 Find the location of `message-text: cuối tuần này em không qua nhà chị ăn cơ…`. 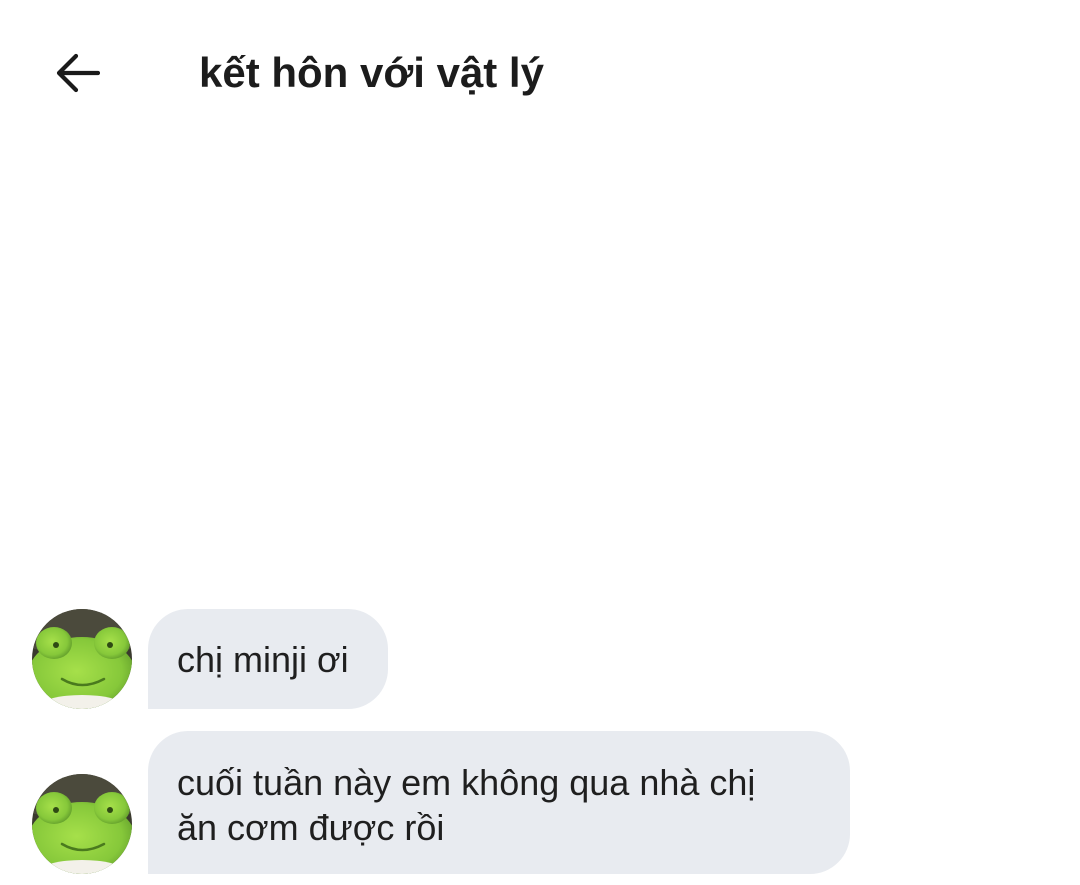

message-text: cuối tuần này em không qua nhà chị ăn cơ… is located at coordinates (466, 805).